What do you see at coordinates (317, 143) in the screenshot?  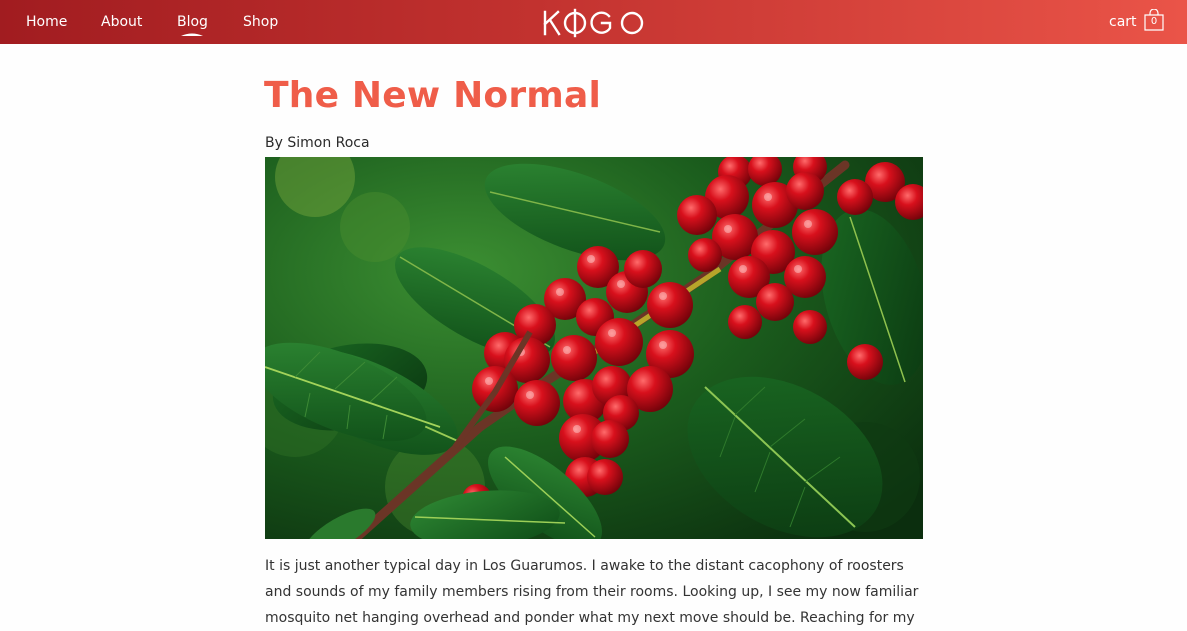 I see `article-byline: By Simon Roca` at bounding box center [317, 143].